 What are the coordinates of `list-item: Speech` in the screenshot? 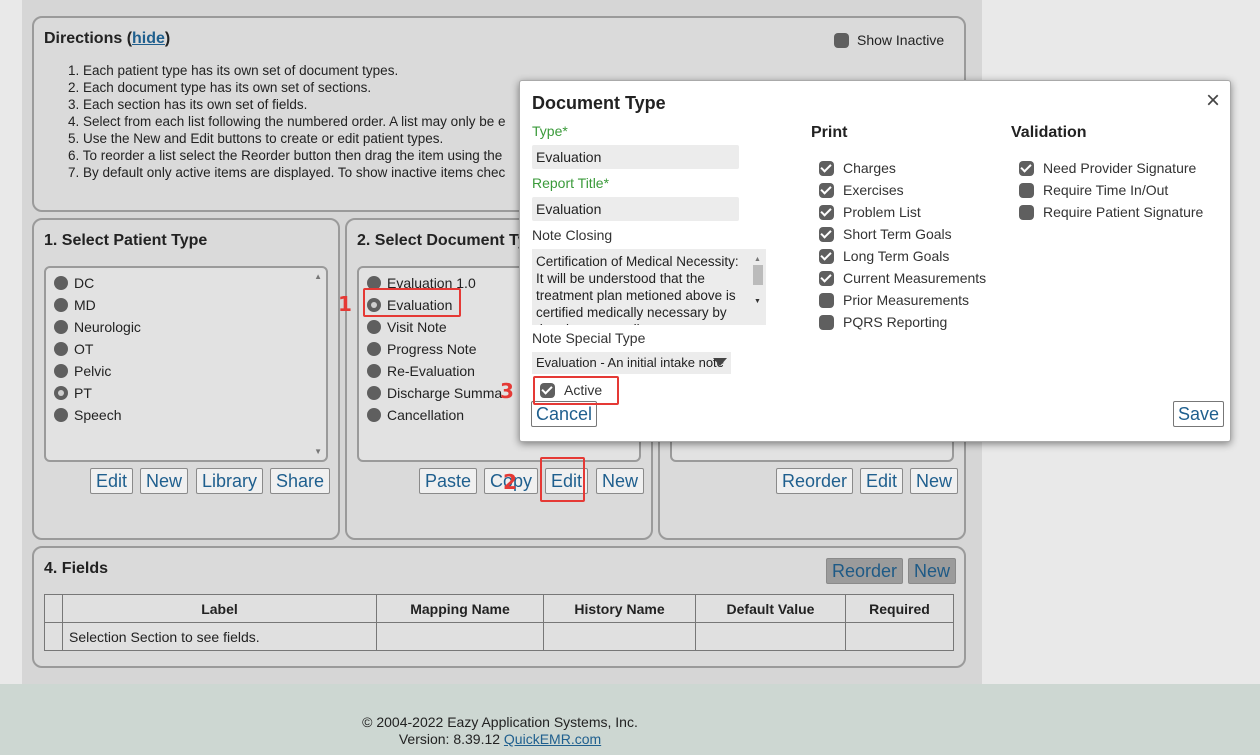 It's located at (186, 415).